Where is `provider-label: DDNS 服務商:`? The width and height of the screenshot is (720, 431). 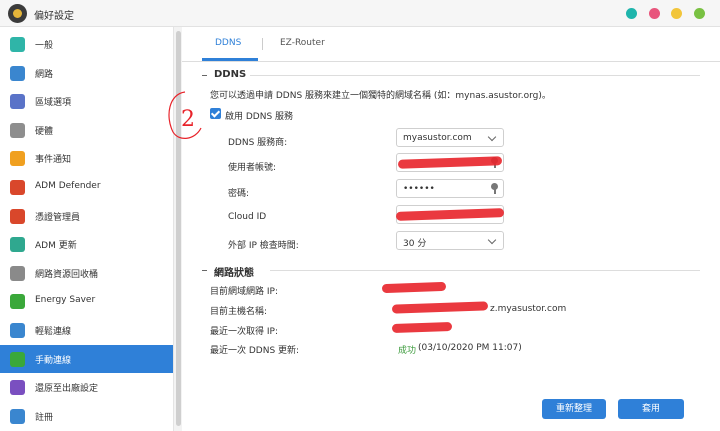 provider-label: DDNS 服務商: is located at coordinates (258, 143).